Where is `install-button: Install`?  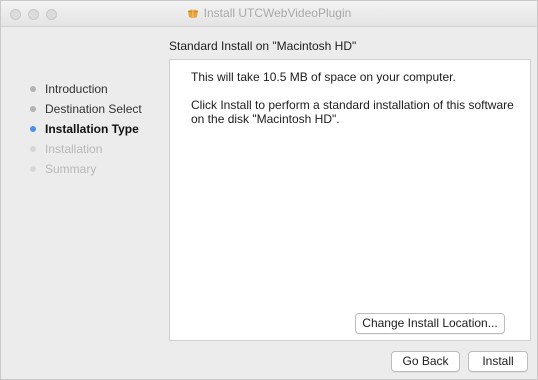
install-button: Install is located at coordinates (498, 361).